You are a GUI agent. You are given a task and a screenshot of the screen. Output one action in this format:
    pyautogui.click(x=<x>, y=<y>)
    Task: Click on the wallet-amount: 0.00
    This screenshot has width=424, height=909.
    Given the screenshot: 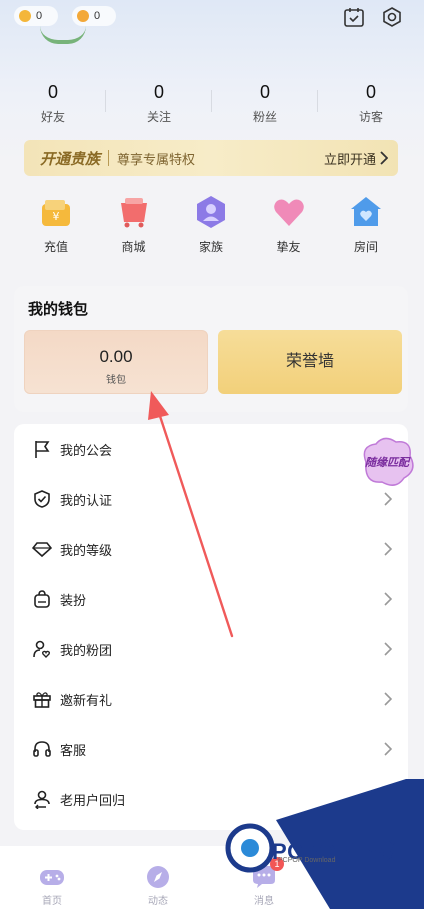 What is the action you would take?
    pyautogui.click(x=116, y=356)
    